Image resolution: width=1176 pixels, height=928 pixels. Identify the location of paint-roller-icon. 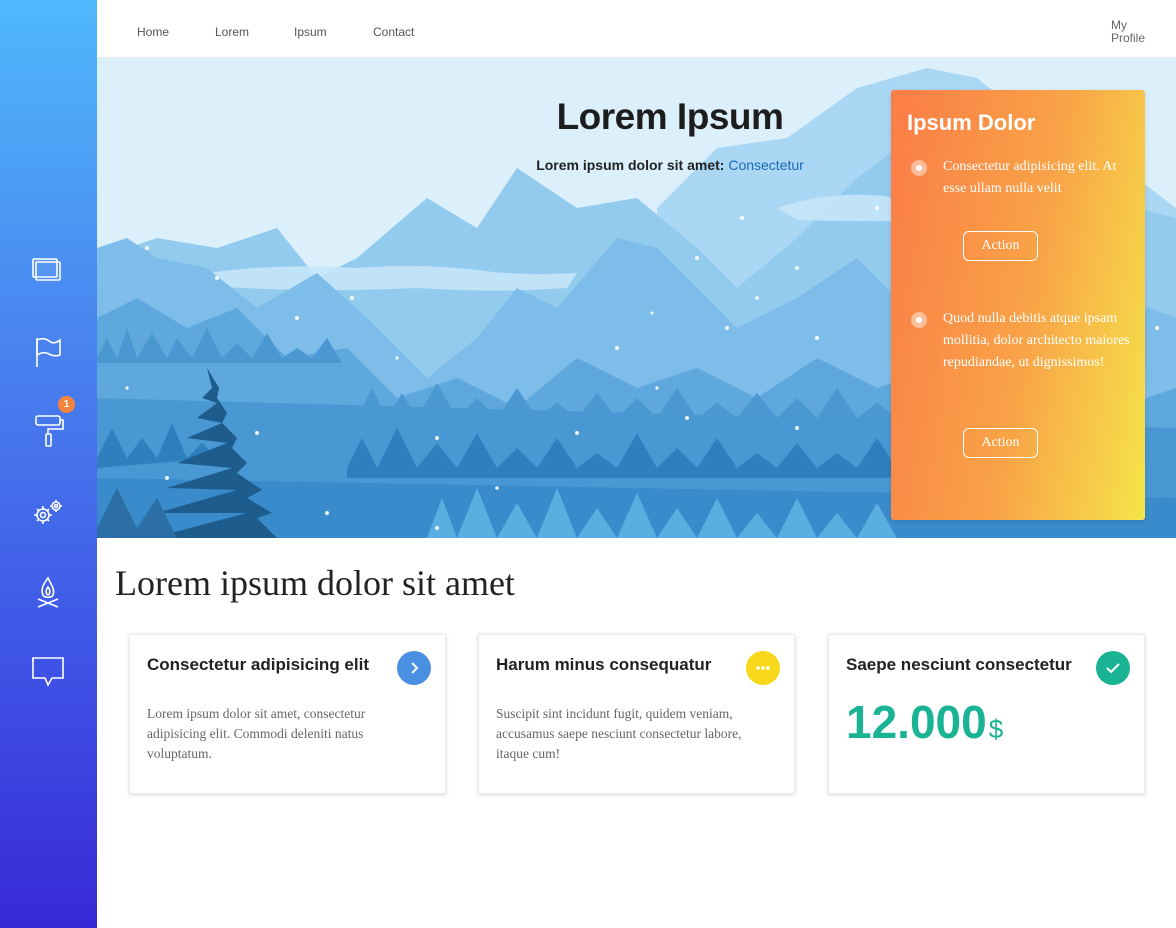
(48, 430).